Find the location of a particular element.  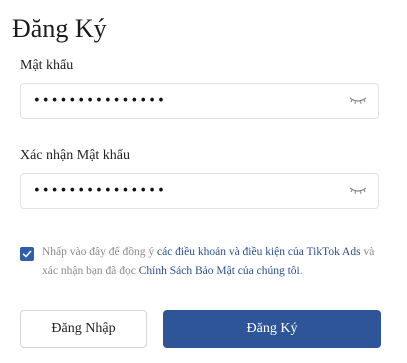

agree-checkbox is located at coordinates (27, 254).